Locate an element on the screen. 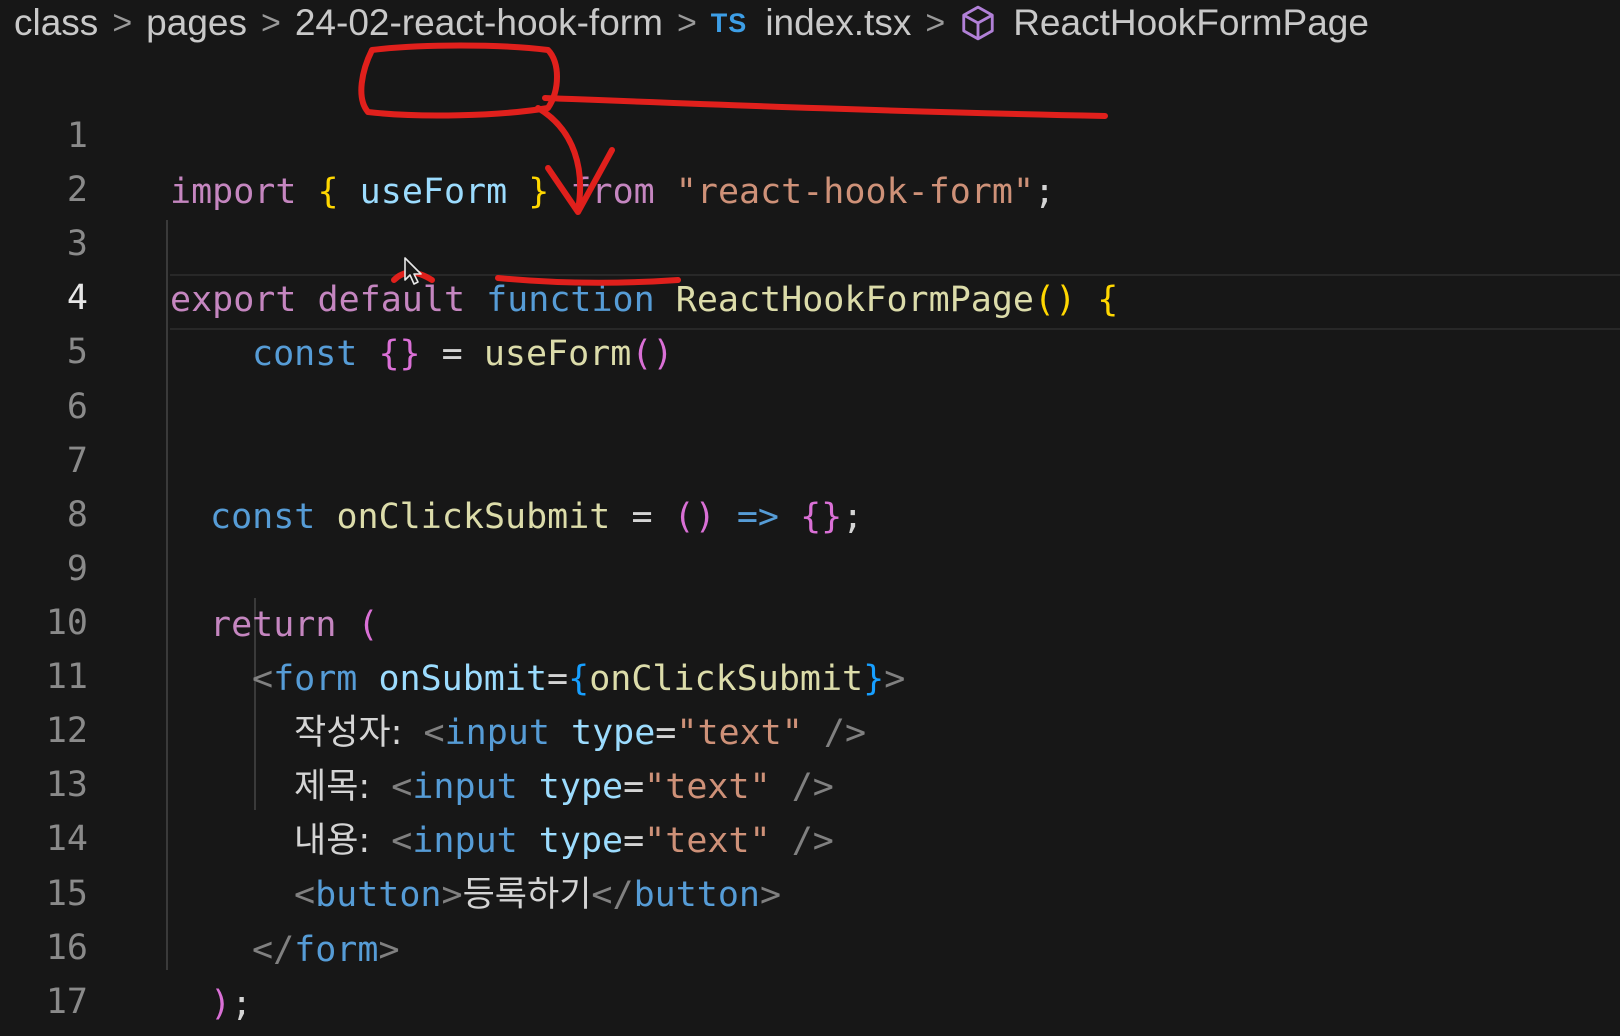 This screenshot has height=1036, width=1620. breadcrumb-item-class: class is located at coordinates (56, 23).